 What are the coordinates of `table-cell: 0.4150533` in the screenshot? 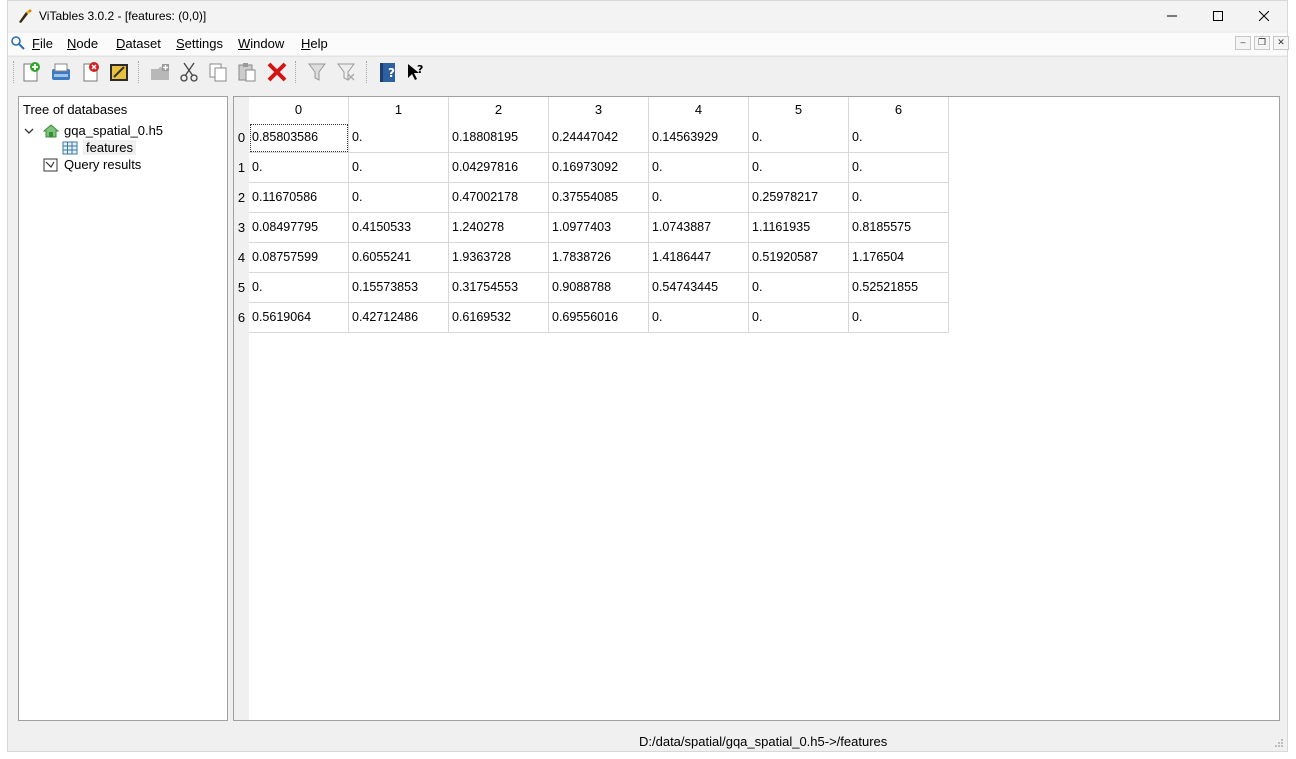 It's located at (399, 228).